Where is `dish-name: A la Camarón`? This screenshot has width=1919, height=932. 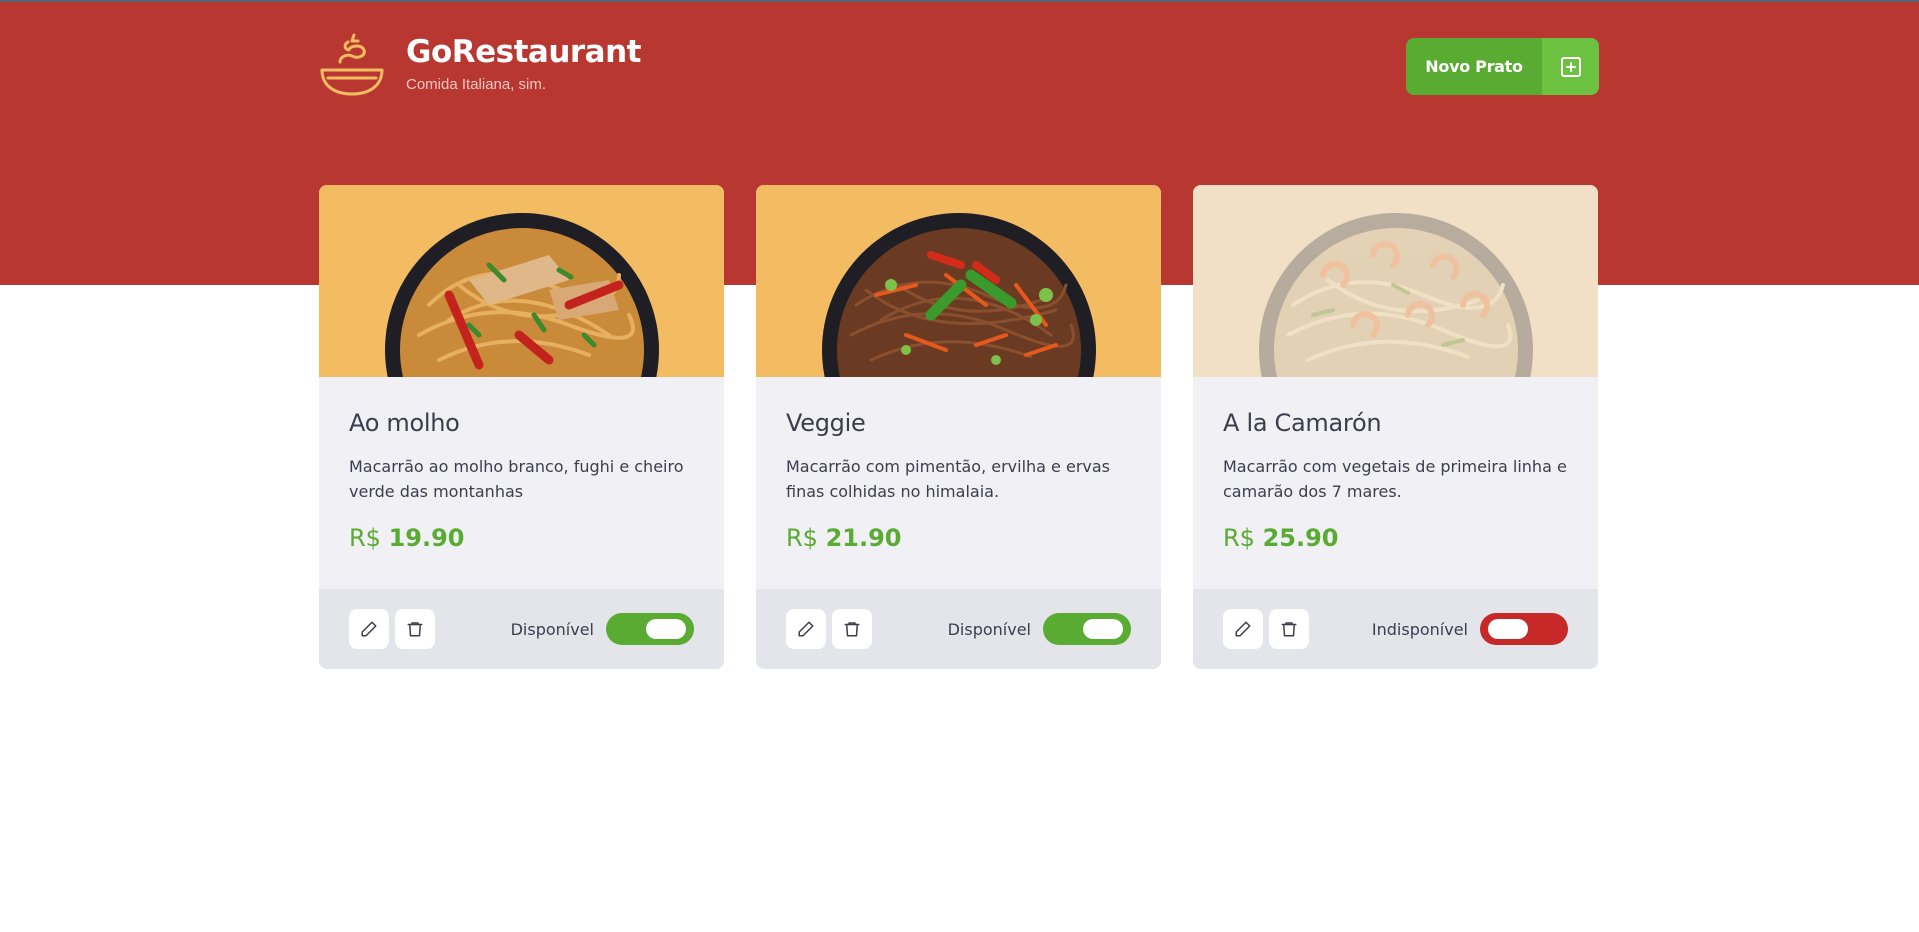 dish-name: A la Camarón is located at coordinates (1302, 423).